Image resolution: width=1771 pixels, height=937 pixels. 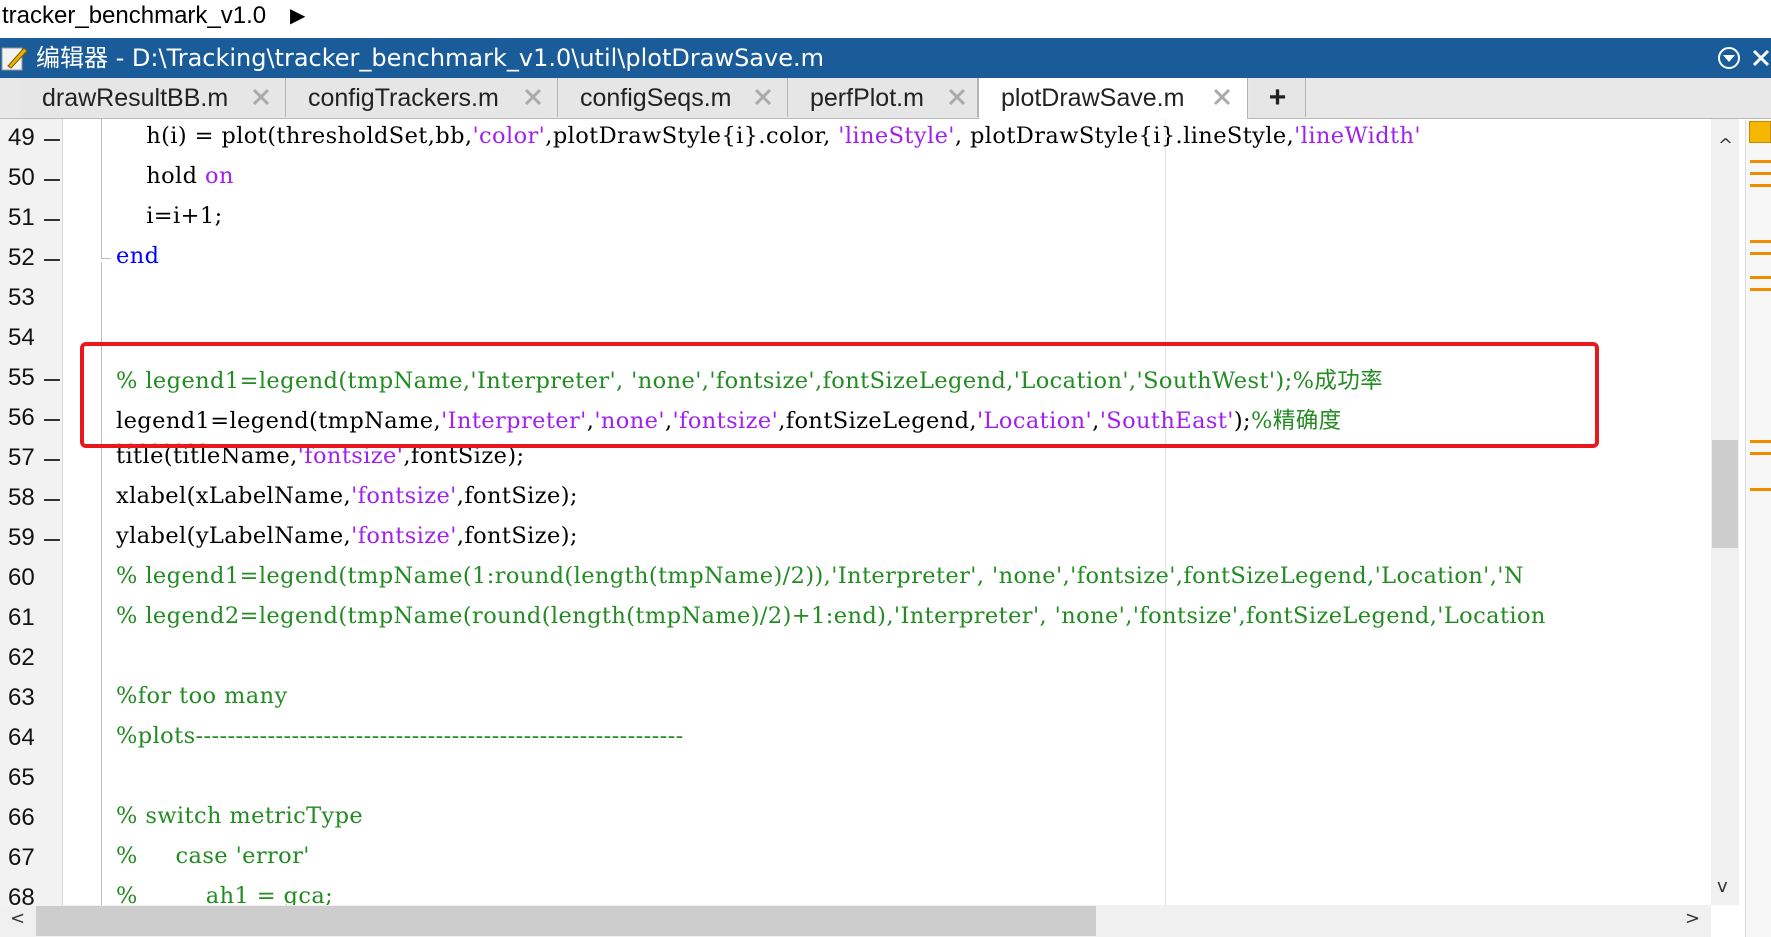 What do you see at coordinates (1725, 145) in the screenshot?
I see `scroll-up-icon: ^` at bounding box center [1725, 145].